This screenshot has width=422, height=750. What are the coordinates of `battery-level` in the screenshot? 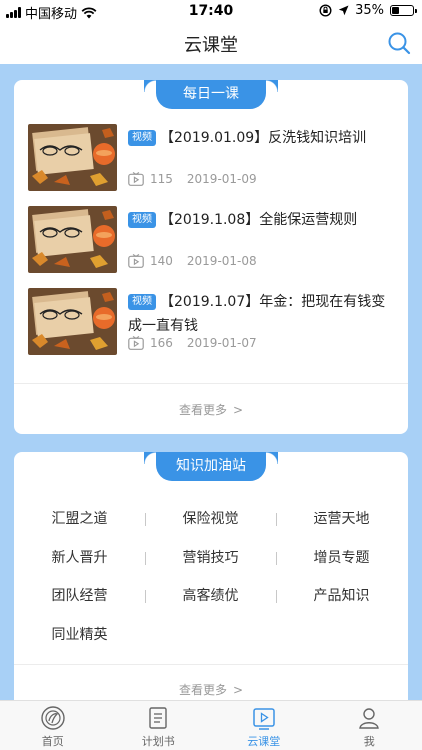 It's located at (395, 10).